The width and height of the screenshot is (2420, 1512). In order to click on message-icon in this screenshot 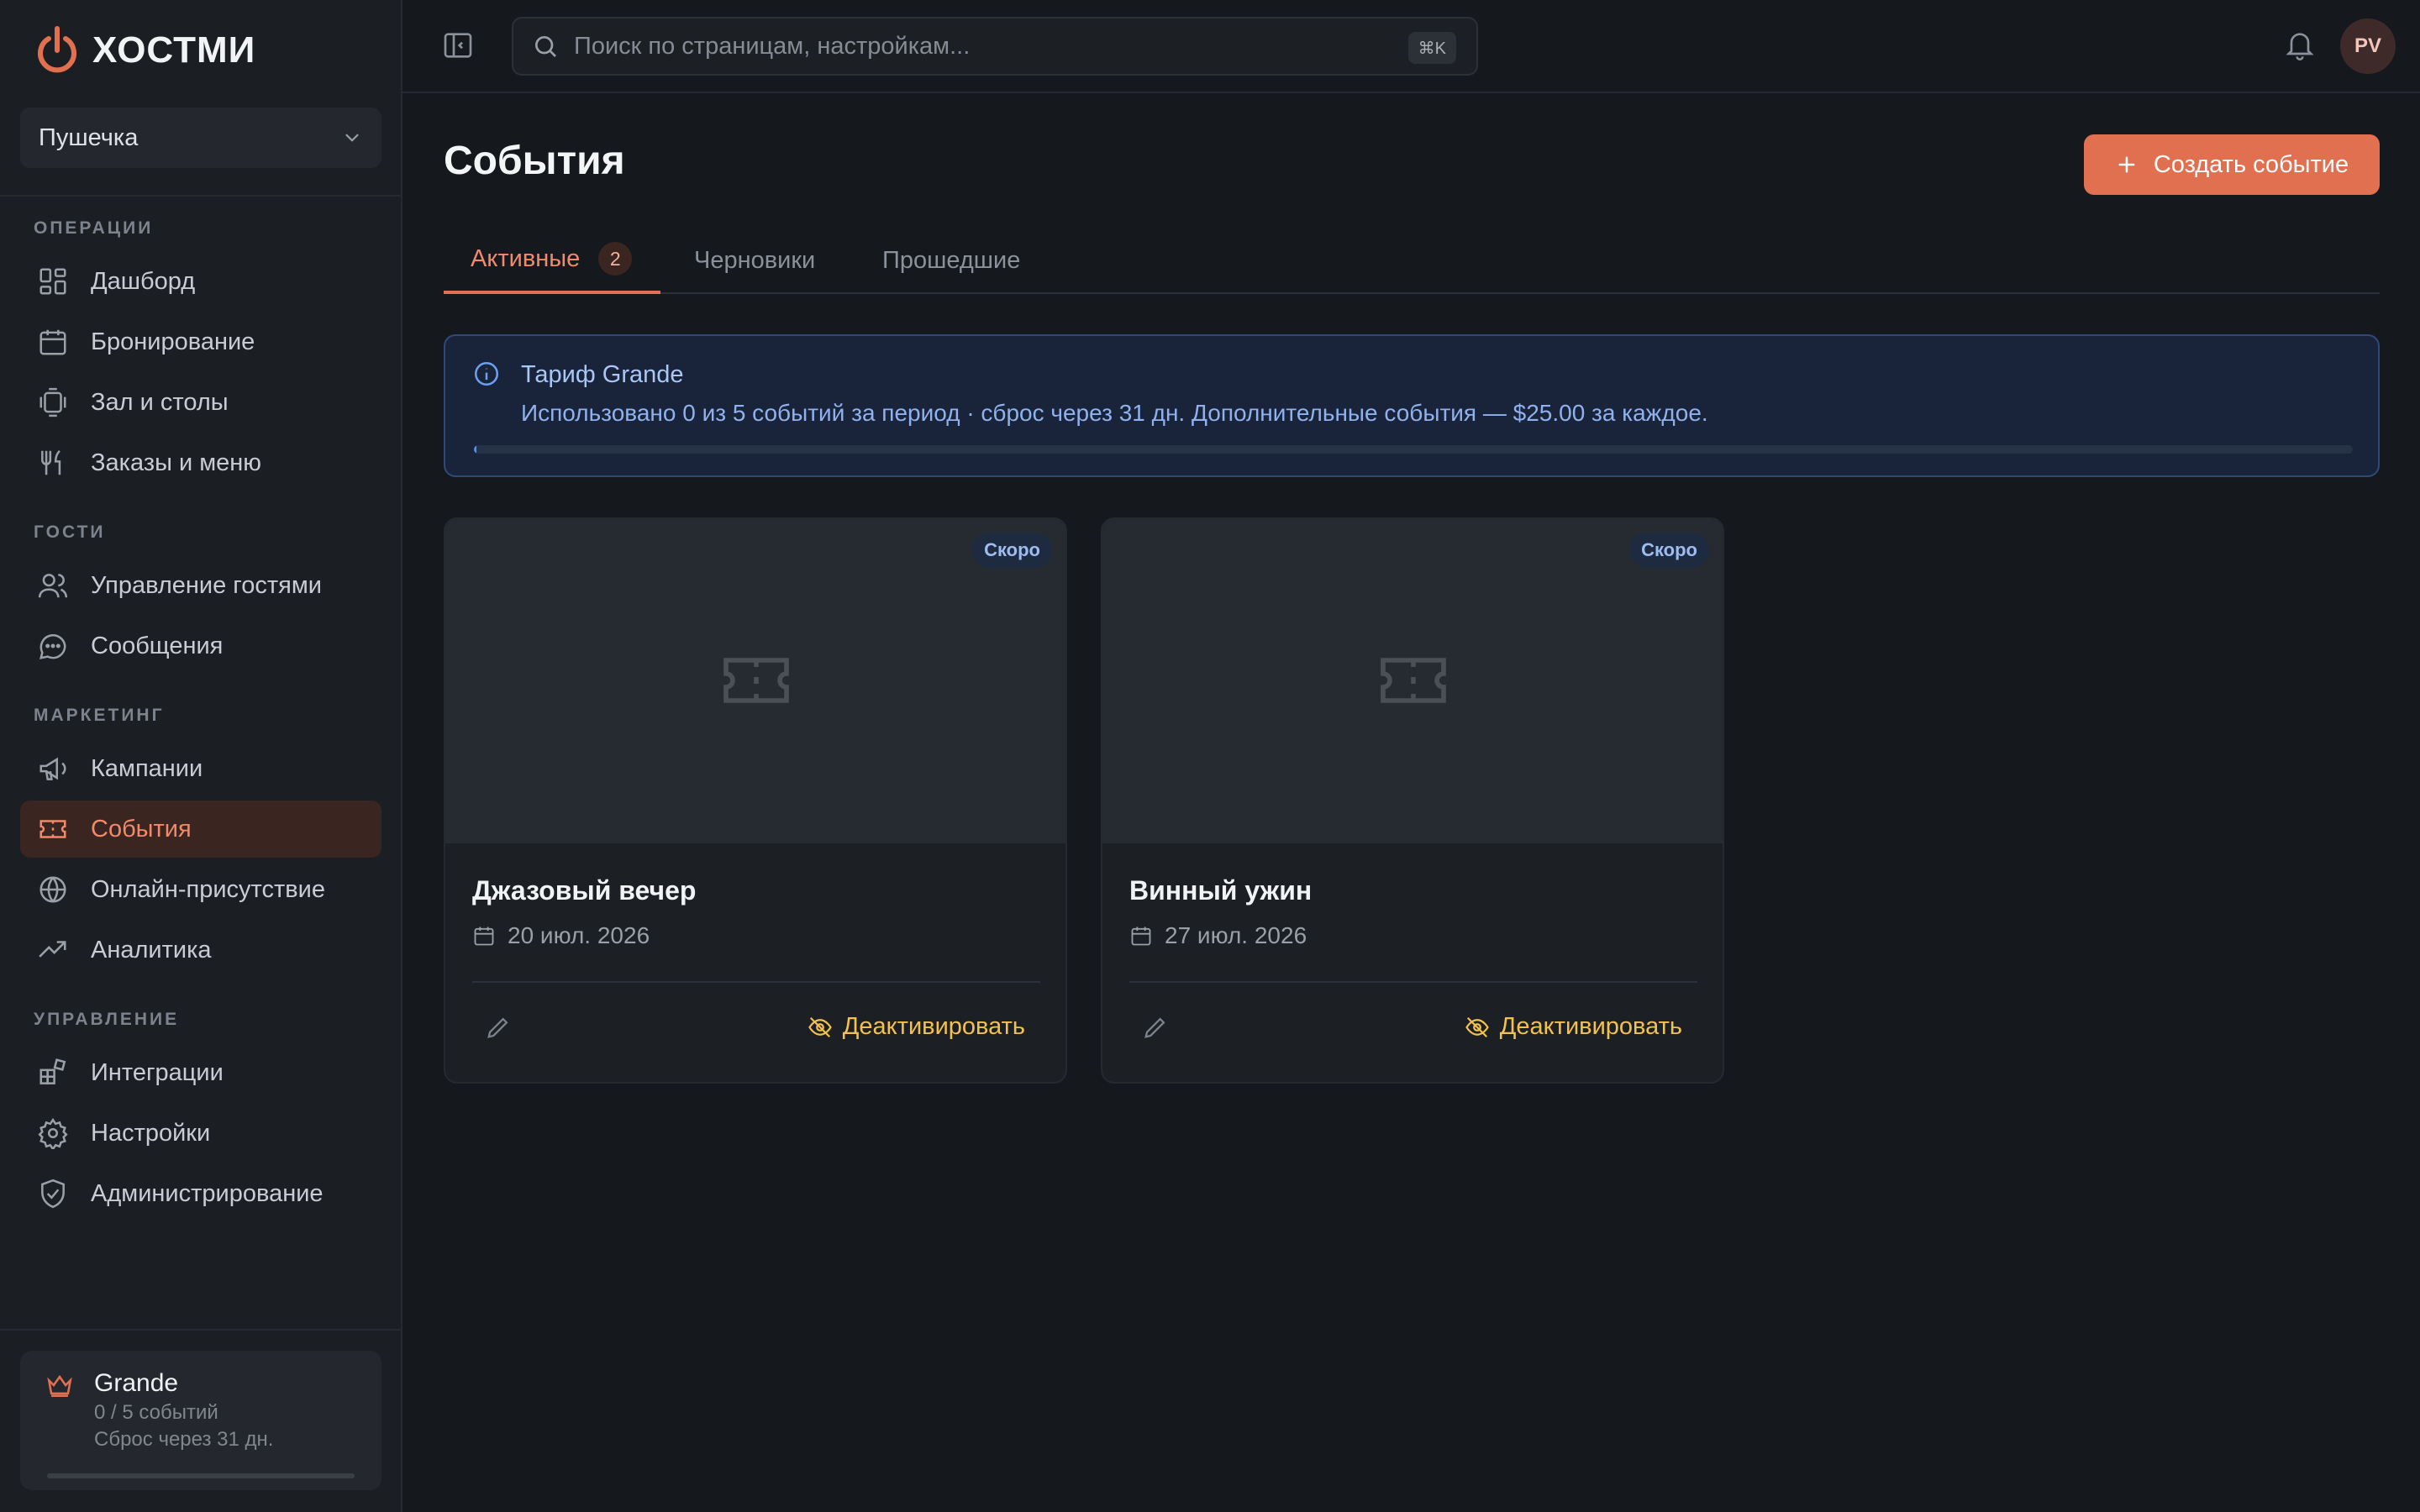, I will do `click(53, 646)`.